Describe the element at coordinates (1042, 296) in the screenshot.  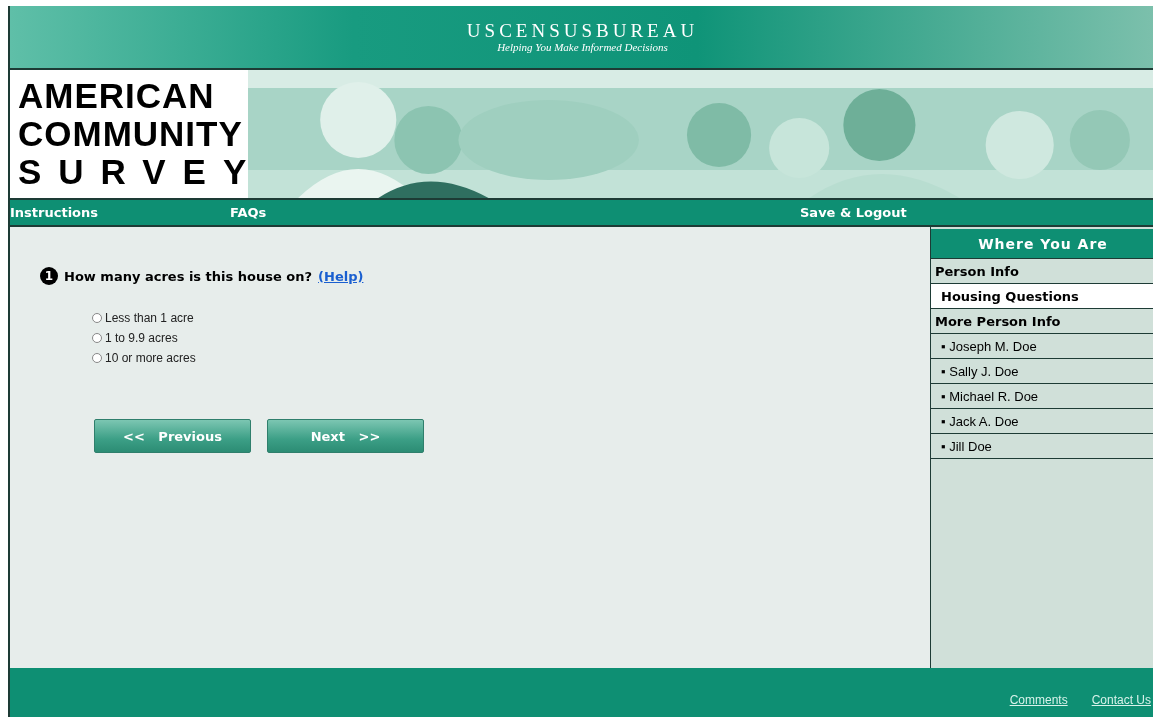
I see `sidebar-item: Housing Questions` at that location.